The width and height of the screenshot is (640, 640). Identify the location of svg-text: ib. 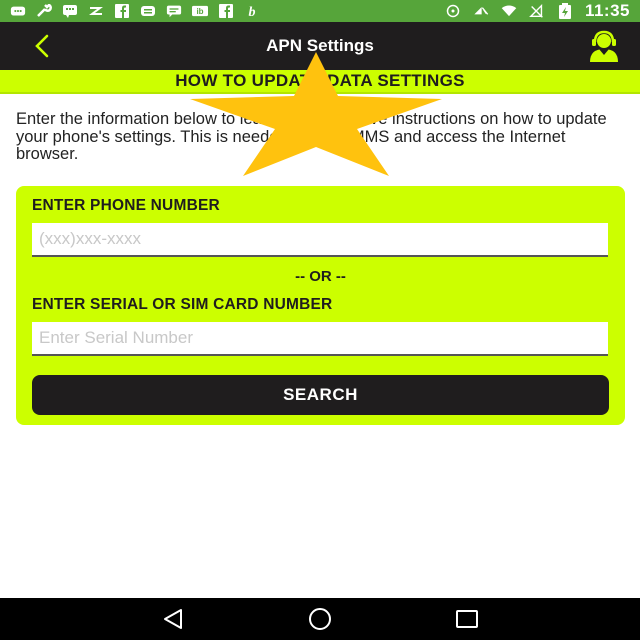
(199, 11).